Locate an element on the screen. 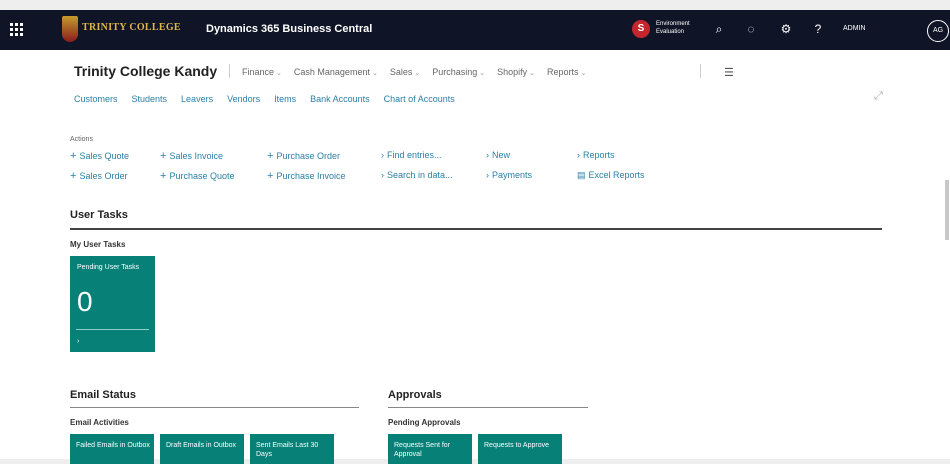  email-activities-label: Email Activities is located at coordinates (99, 422).